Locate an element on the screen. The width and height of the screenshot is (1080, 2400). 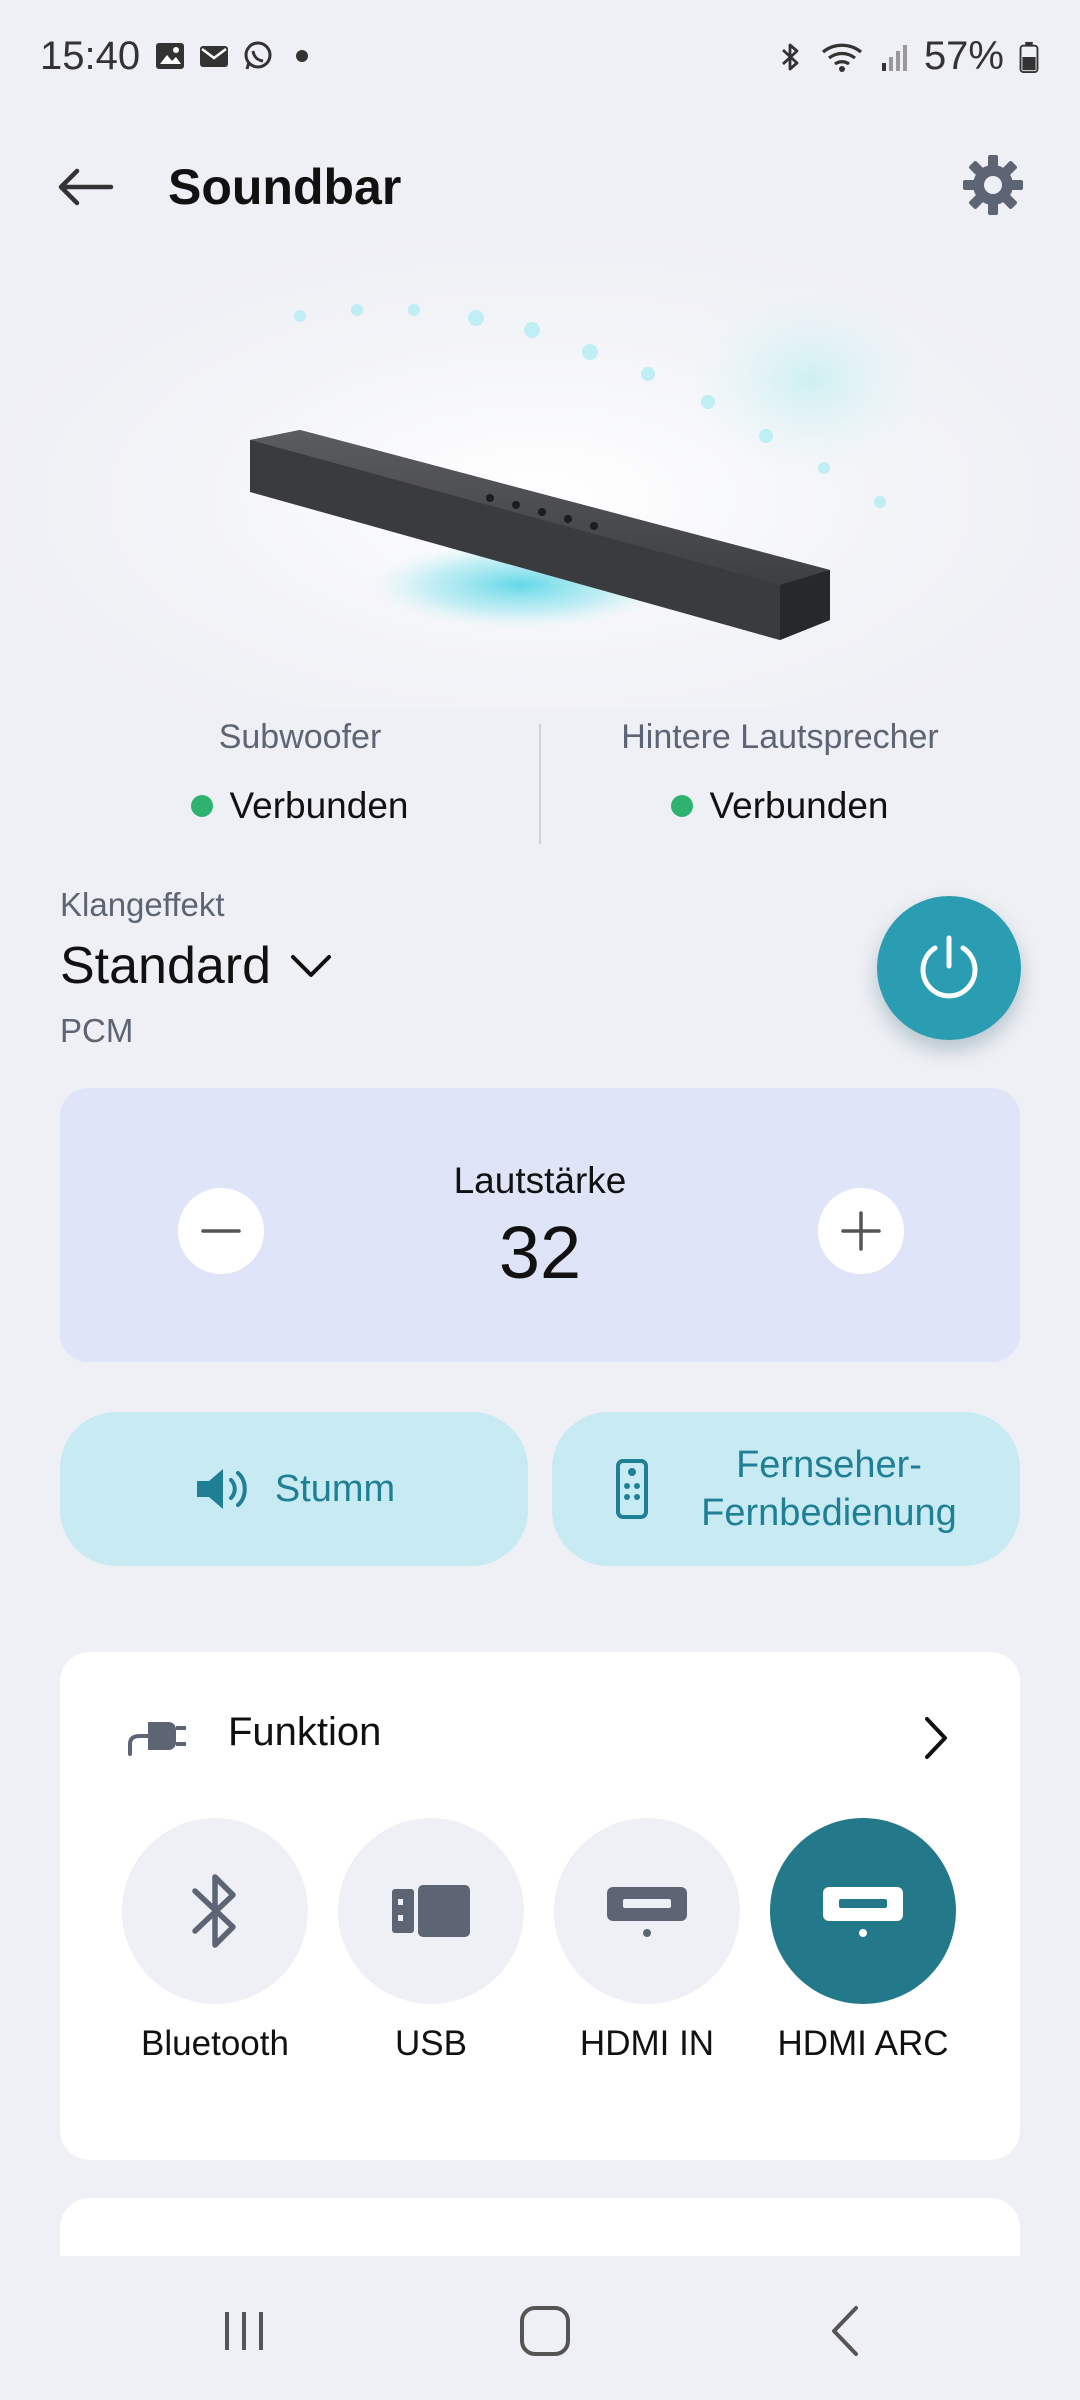
arrow-left-icon is located at coordinates (86, 187).